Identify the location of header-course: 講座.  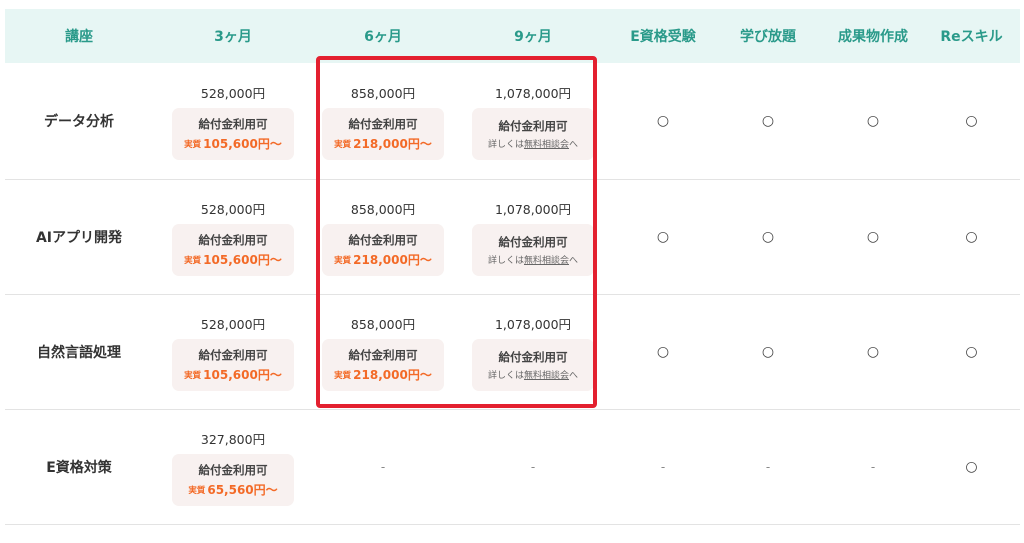
(79, 37).